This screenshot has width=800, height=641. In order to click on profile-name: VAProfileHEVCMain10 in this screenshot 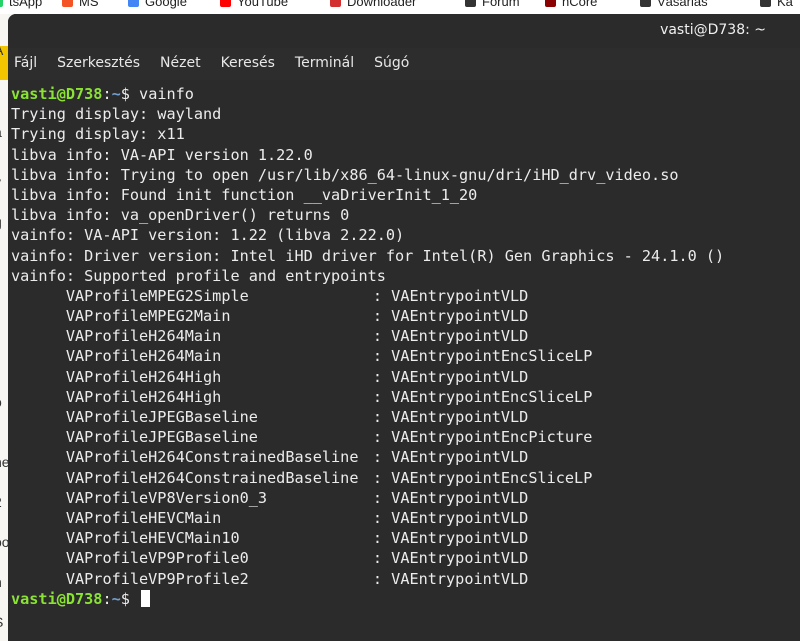, I will do `click(152, 538)`.